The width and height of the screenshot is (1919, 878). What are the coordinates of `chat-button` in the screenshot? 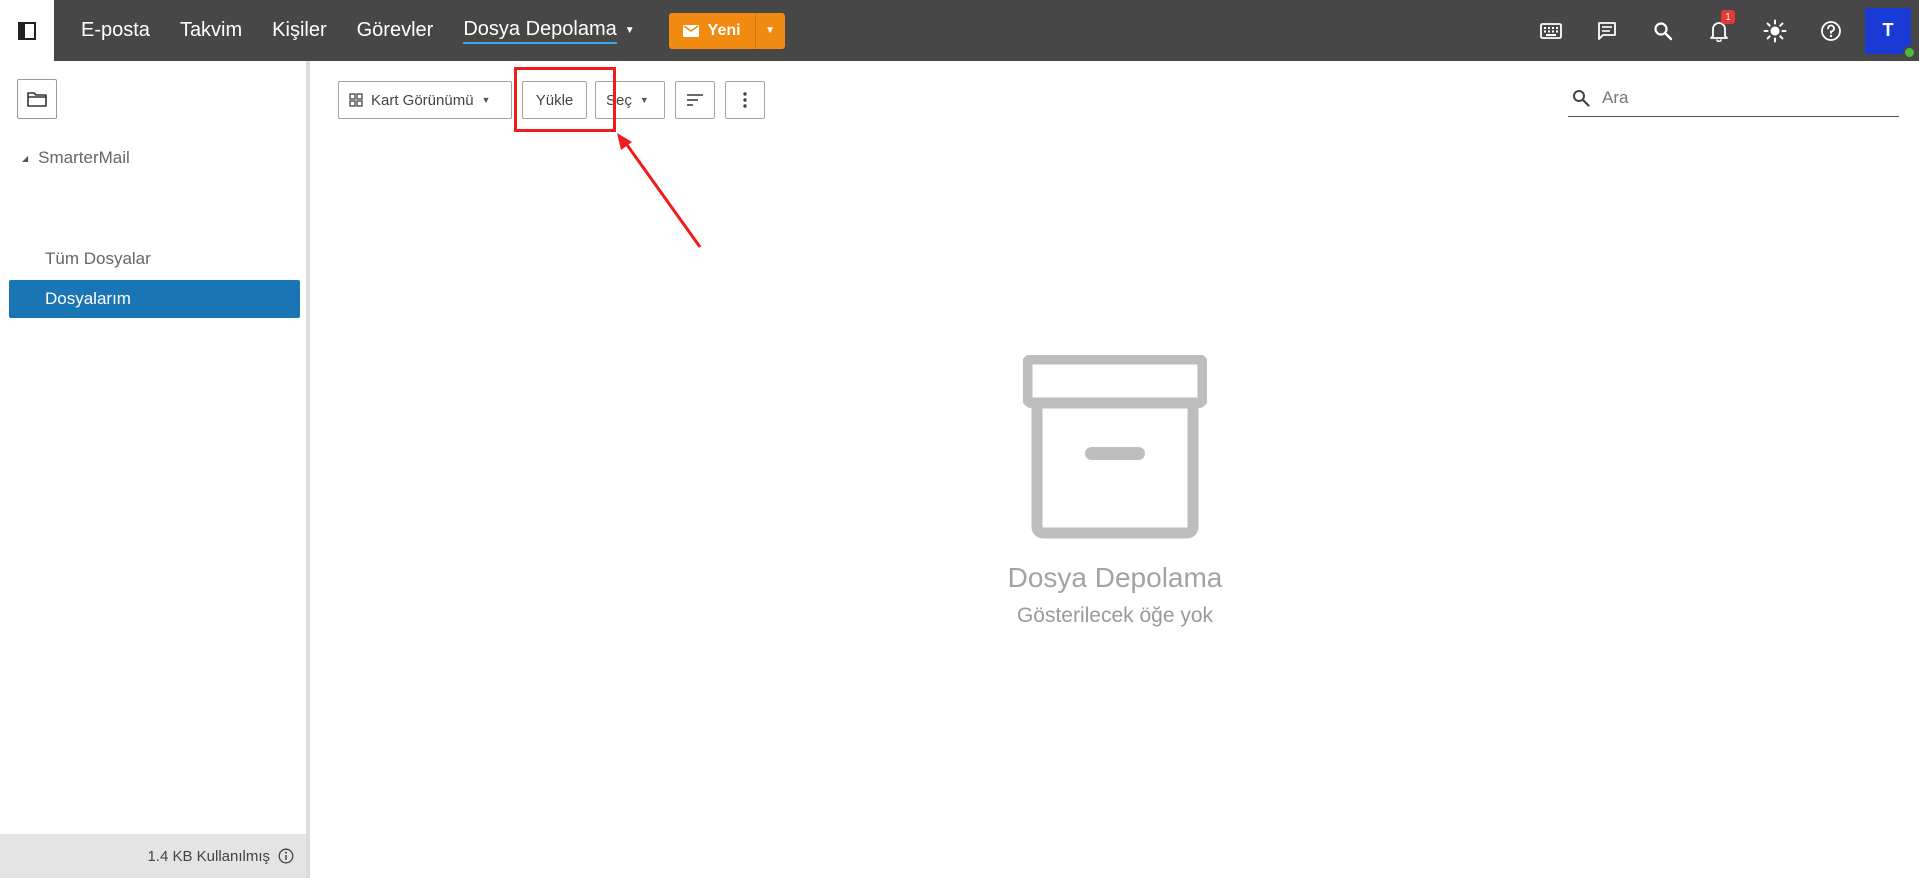 It's located at (1607, 30).